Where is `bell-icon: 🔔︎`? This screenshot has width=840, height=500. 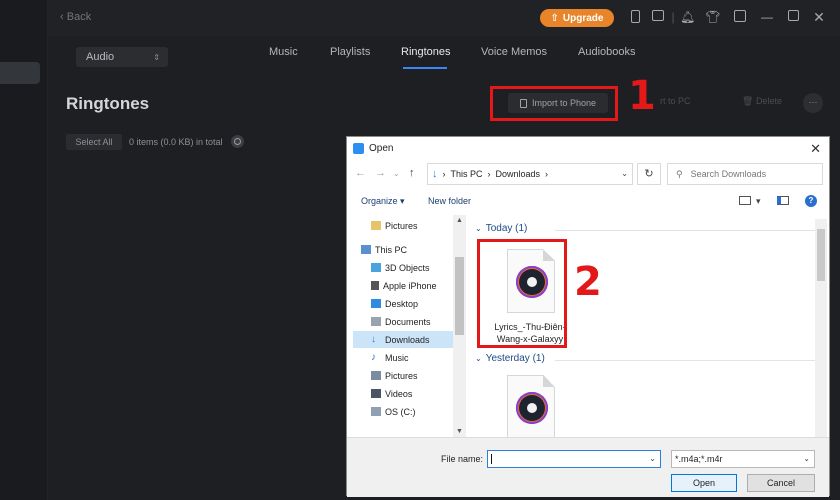
bell-icon: 🔔︎ is located at coordinates (687, 17).